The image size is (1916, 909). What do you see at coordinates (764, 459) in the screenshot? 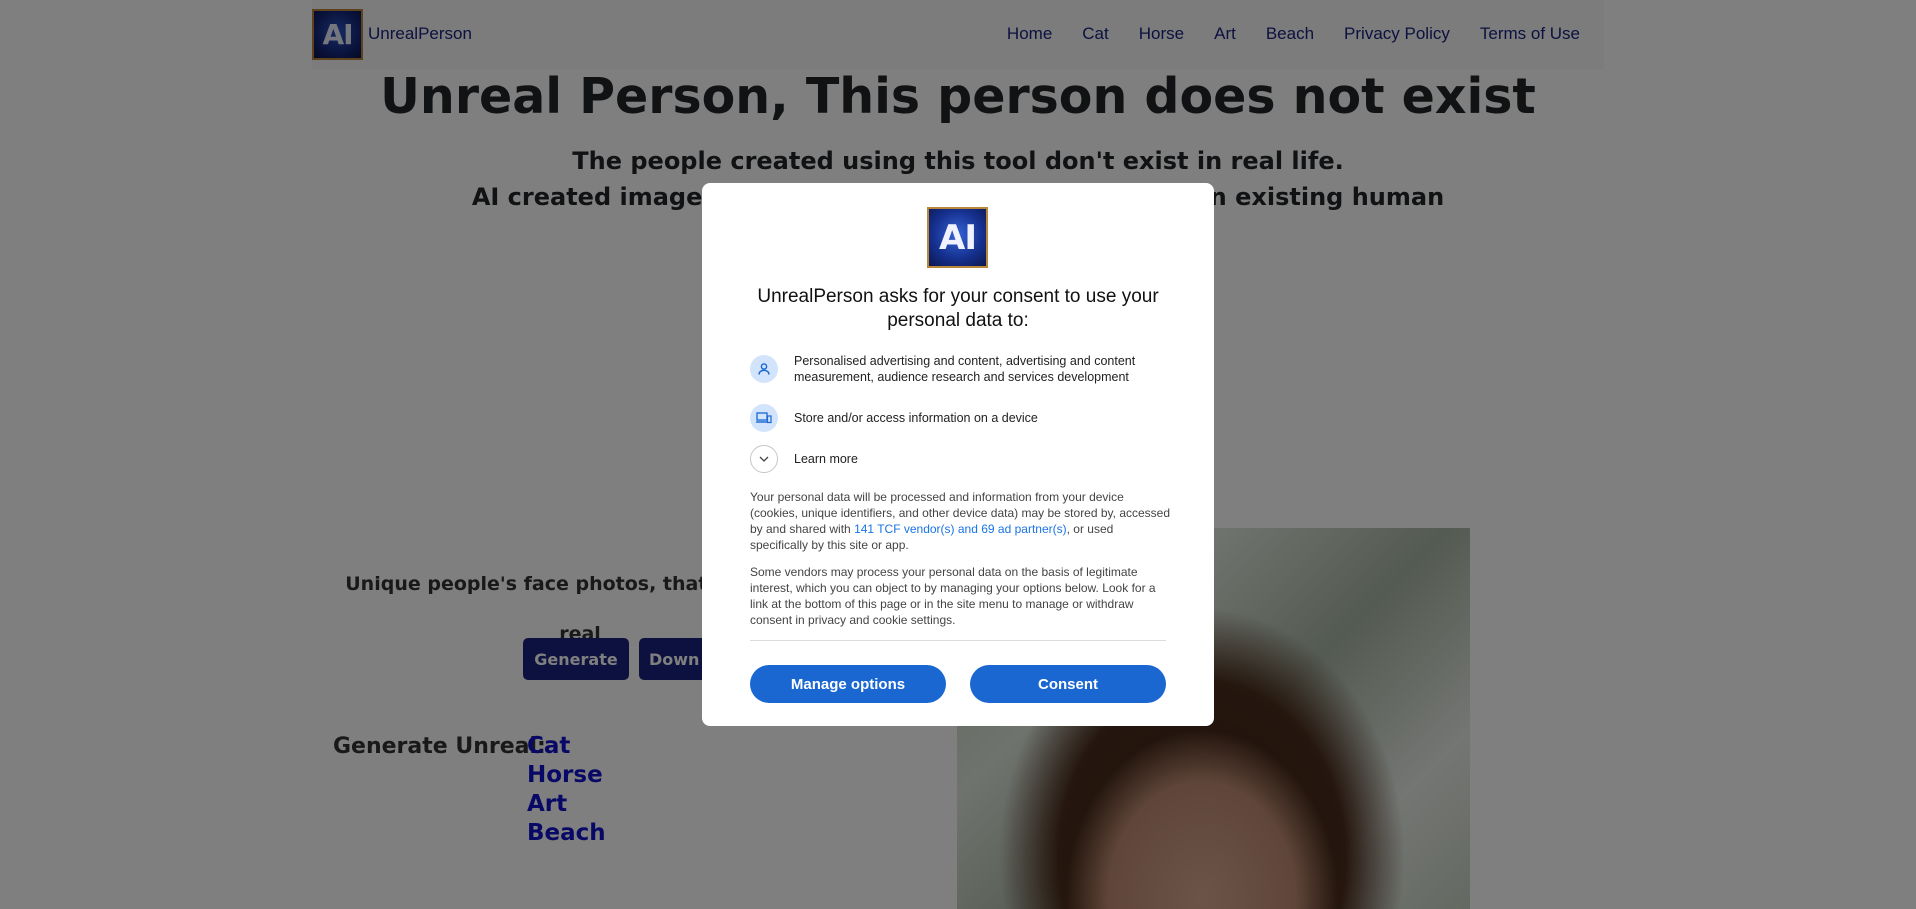
I see `chevron-down-icon` at bounding box center [764, 459].